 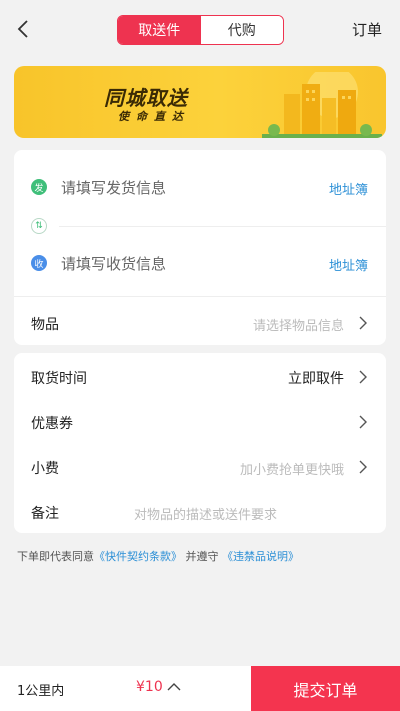 What do you see at coordinates (205, 513) in the screenshot?
I see `remark-input: 对物品的描述或送件要求` at bounding box center [205, 513].